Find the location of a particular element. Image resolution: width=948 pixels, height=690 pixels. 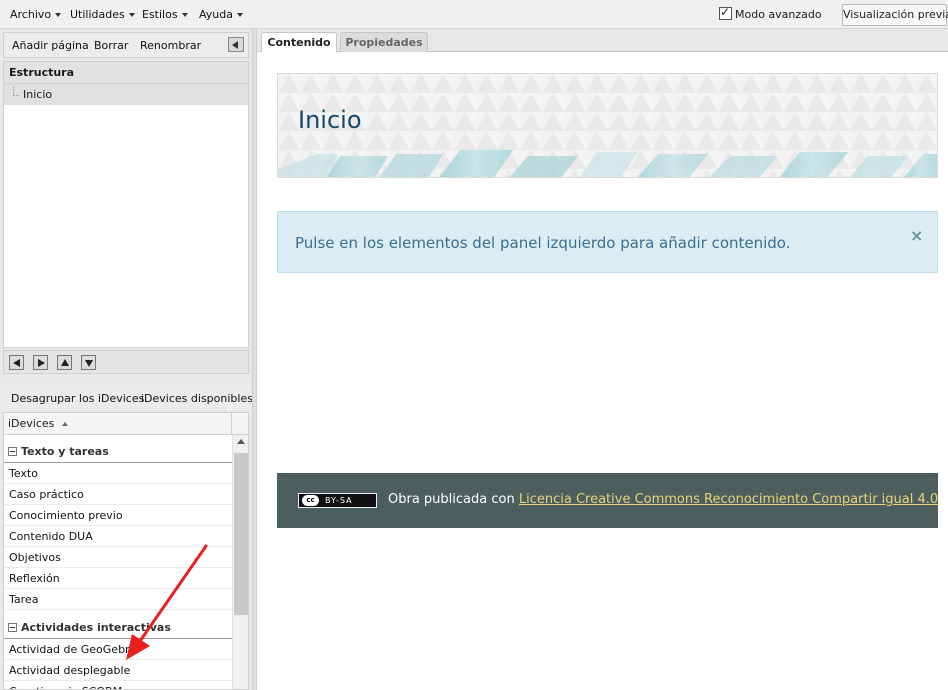

list-item: Contenido DUA is located at coordinates (118, 536).